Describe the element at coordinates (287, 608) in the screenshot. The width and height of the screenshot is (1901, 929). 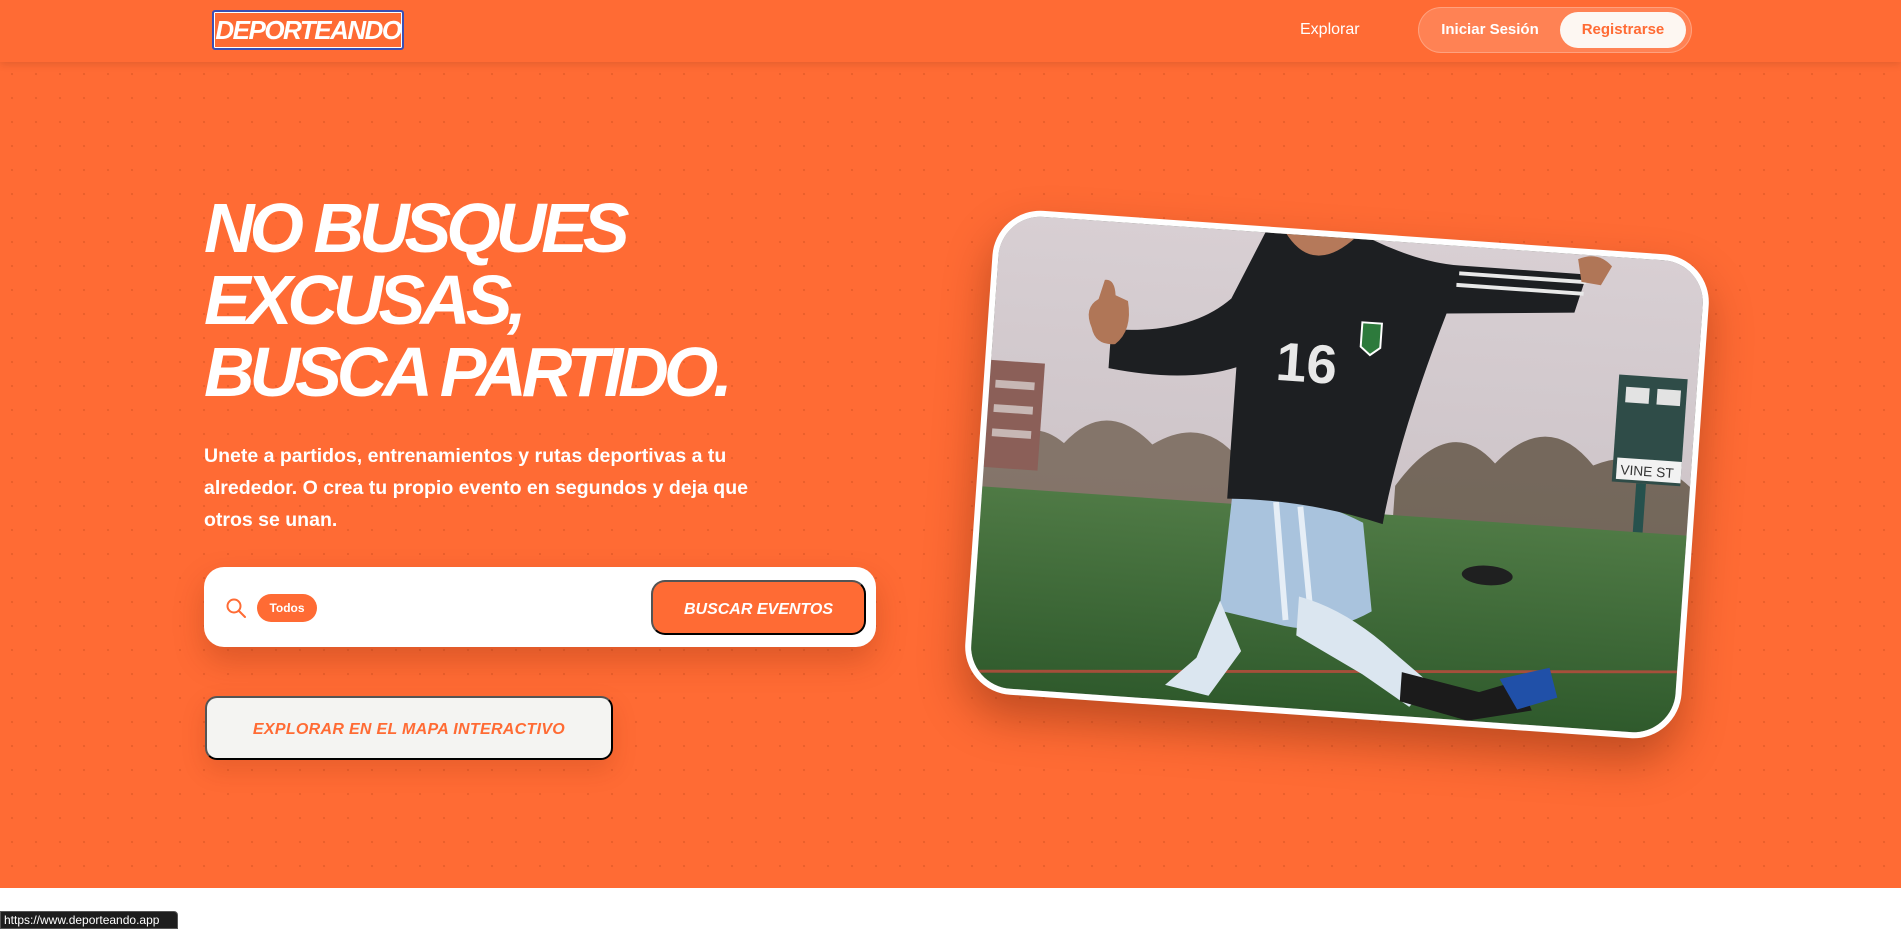
I see `category-filter-chip: Todos` at that location.